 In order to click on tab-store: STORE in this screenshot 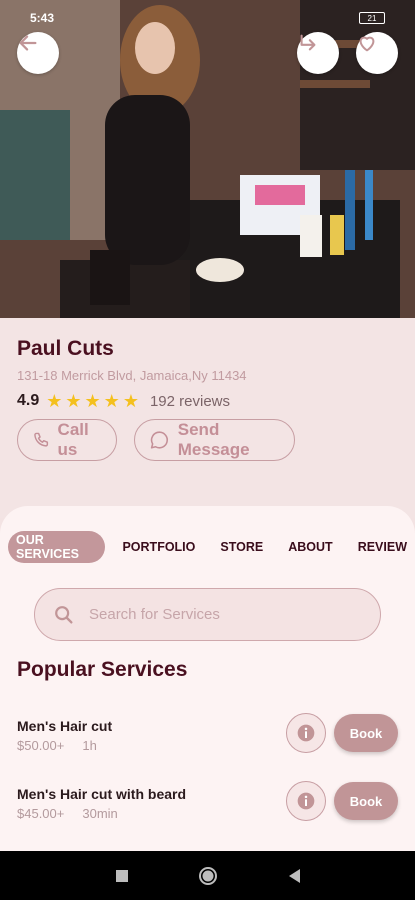, I will do `click(241, 547)`.